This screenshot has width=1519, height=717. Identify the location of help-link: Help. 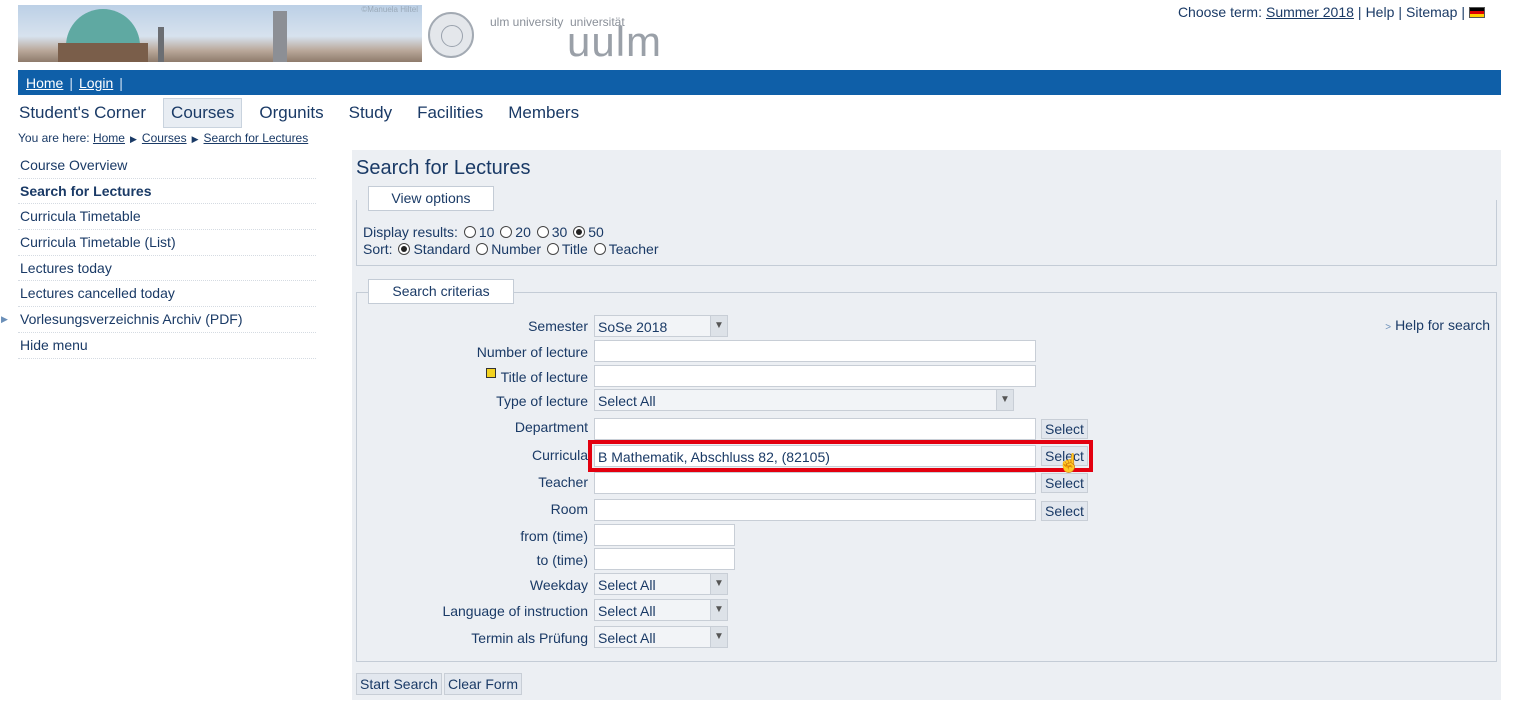
(1380, 12).